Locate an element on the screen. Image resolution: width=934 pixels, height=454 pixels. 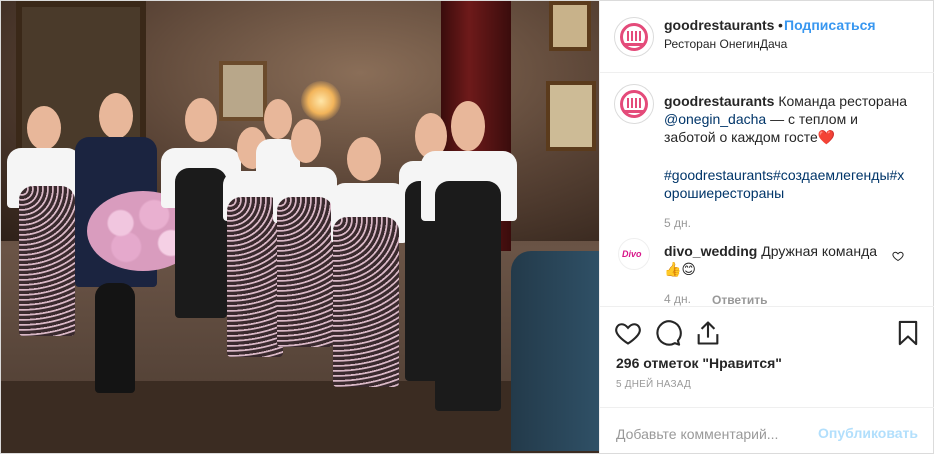
heart-emoji: ❤️ is located at coordinates (826, 137).